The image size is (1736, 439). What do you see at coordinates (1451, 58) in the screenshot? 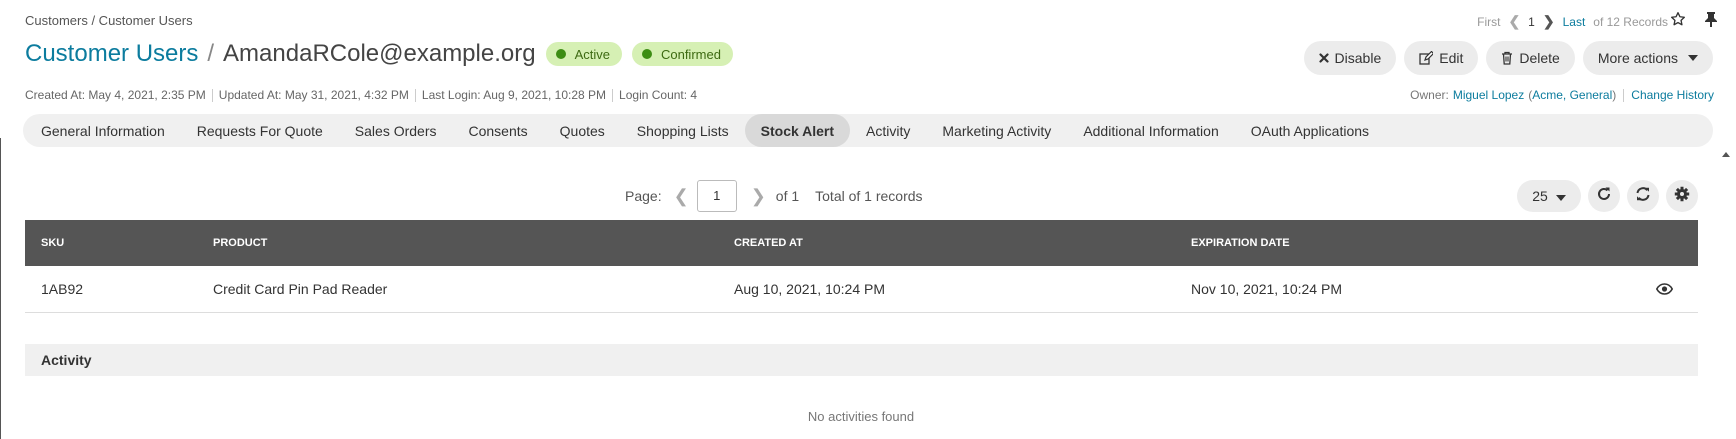
I see `edit-label: Edit` at bounding box center [1451, 58].